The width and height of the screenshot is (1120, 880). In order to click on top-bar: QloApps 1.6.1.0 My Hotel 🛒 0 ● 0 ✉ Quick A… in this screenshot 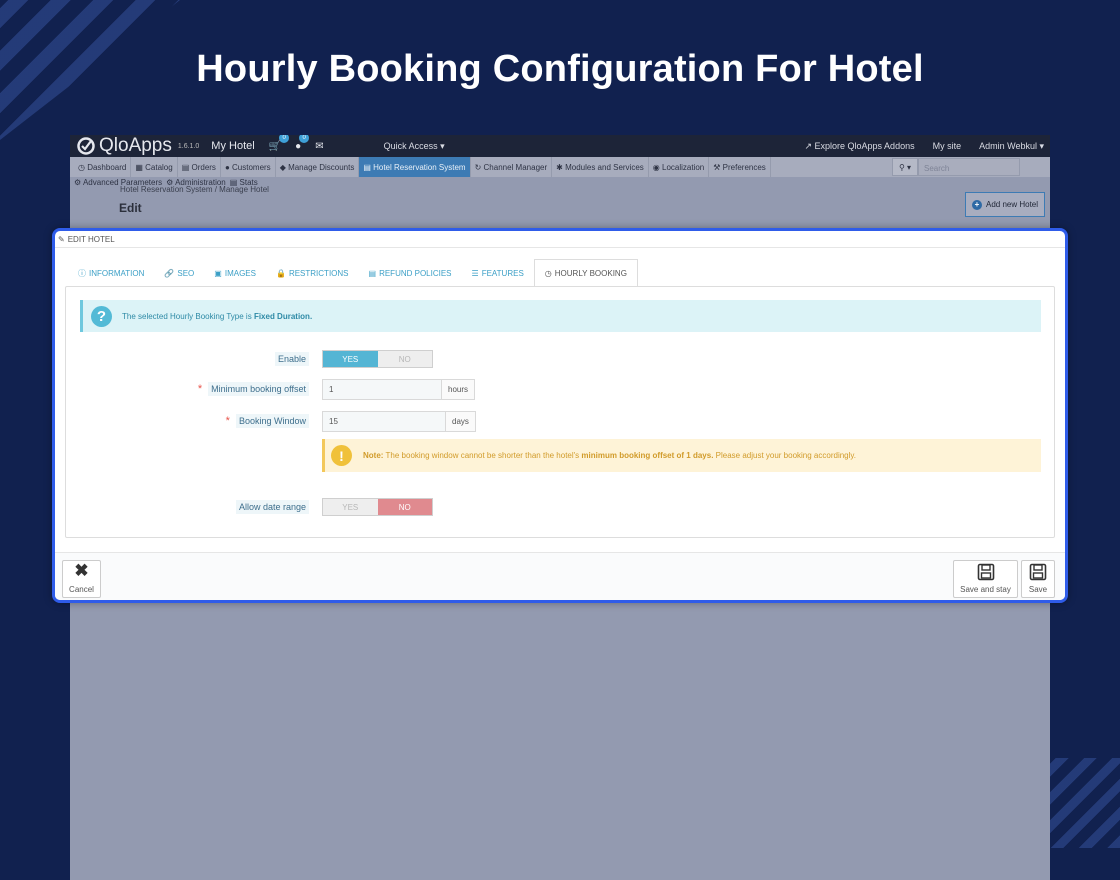, I will do `click(560, 146)`.